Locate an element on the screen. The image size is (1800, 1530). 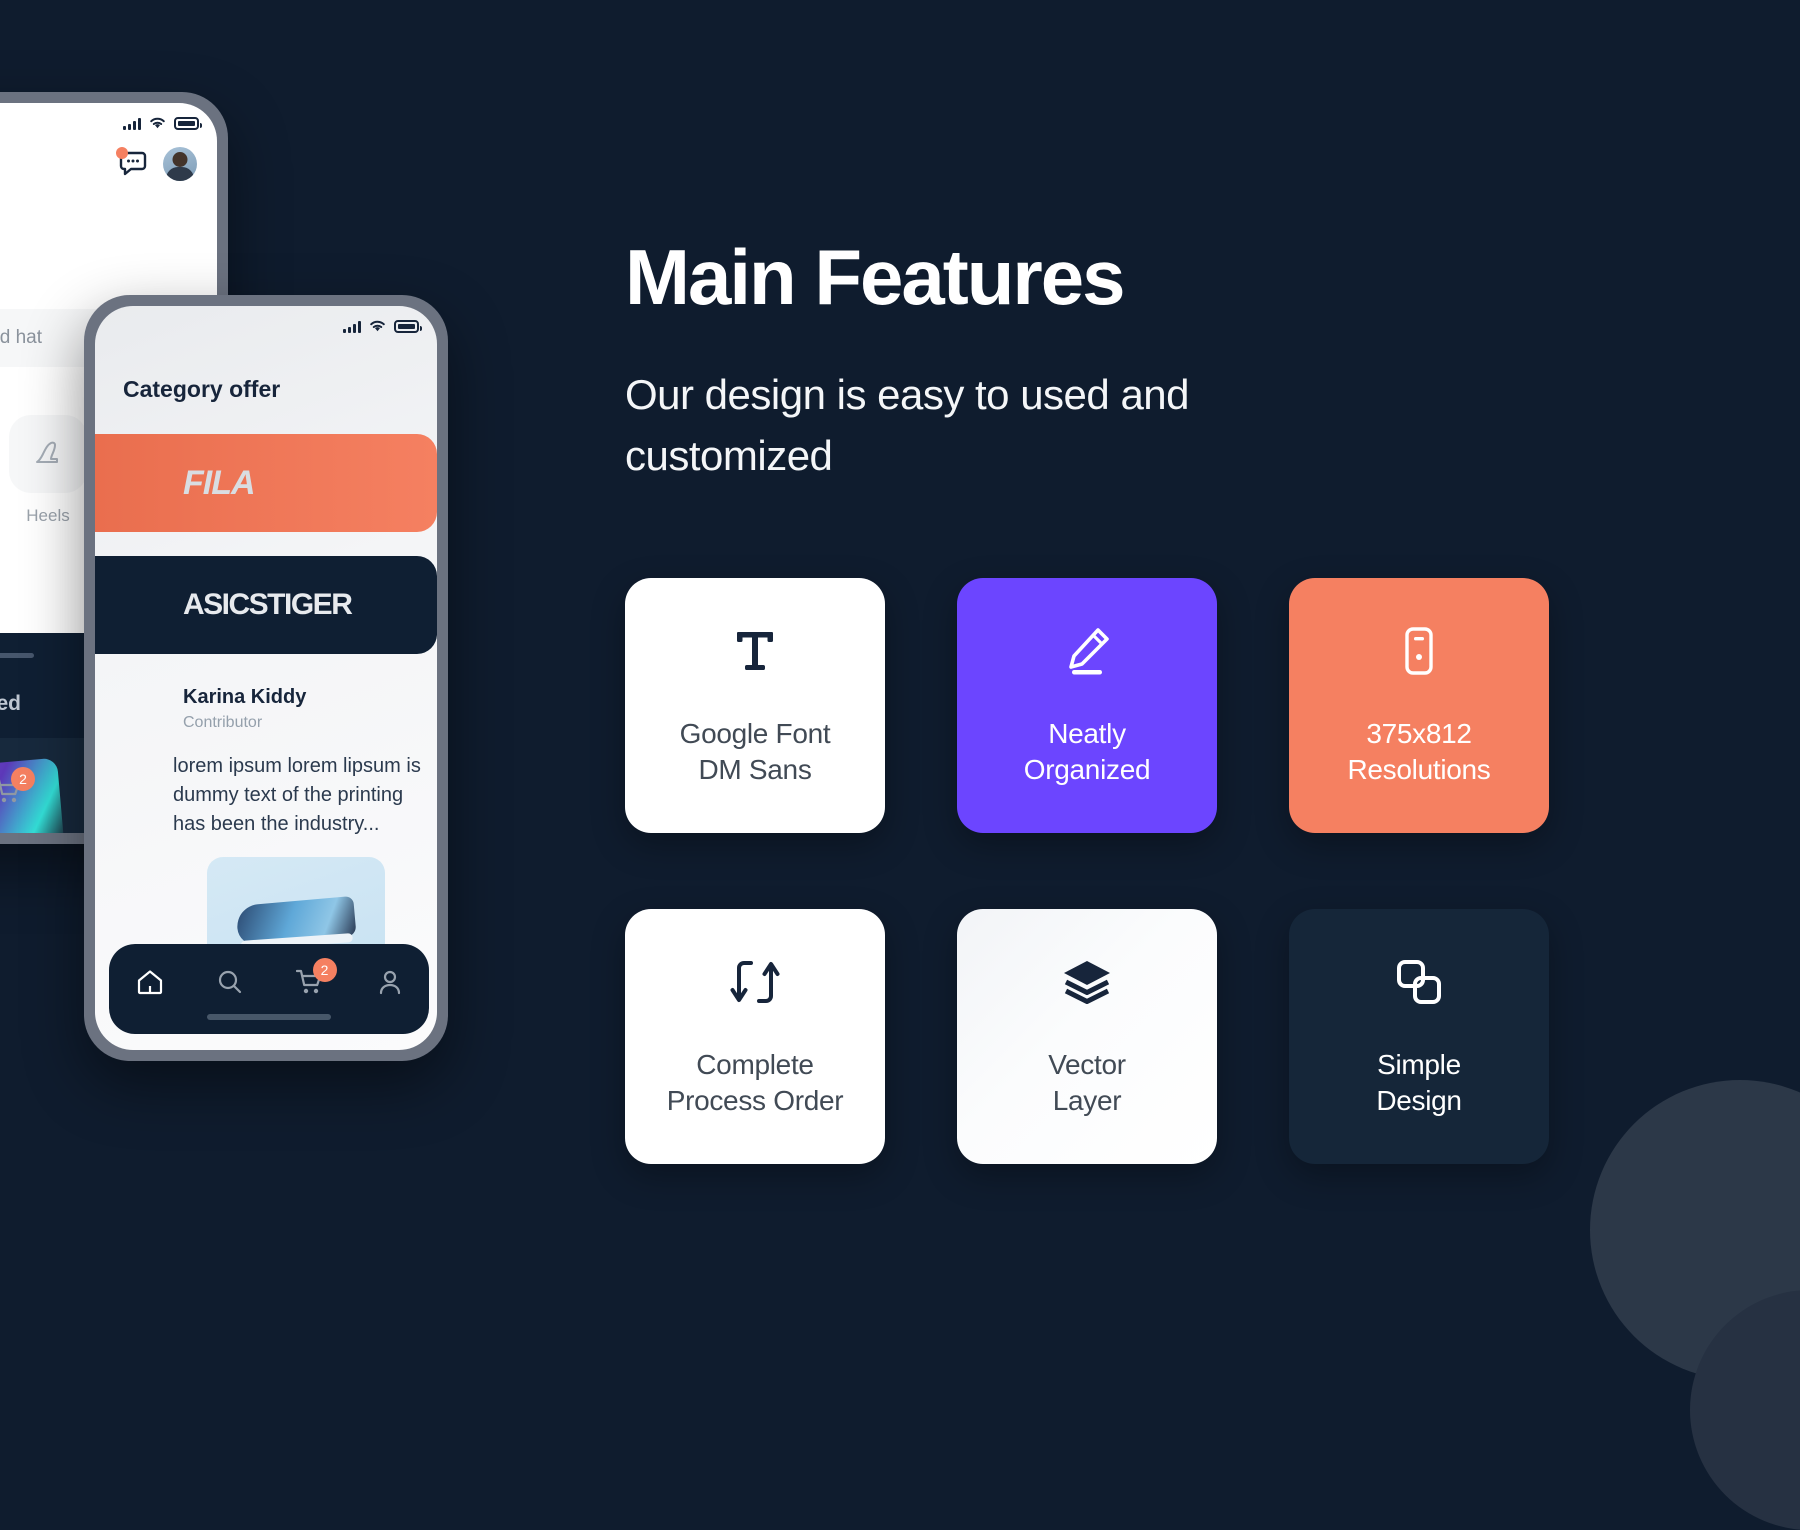
avatar is located at coordinates (180, 164).